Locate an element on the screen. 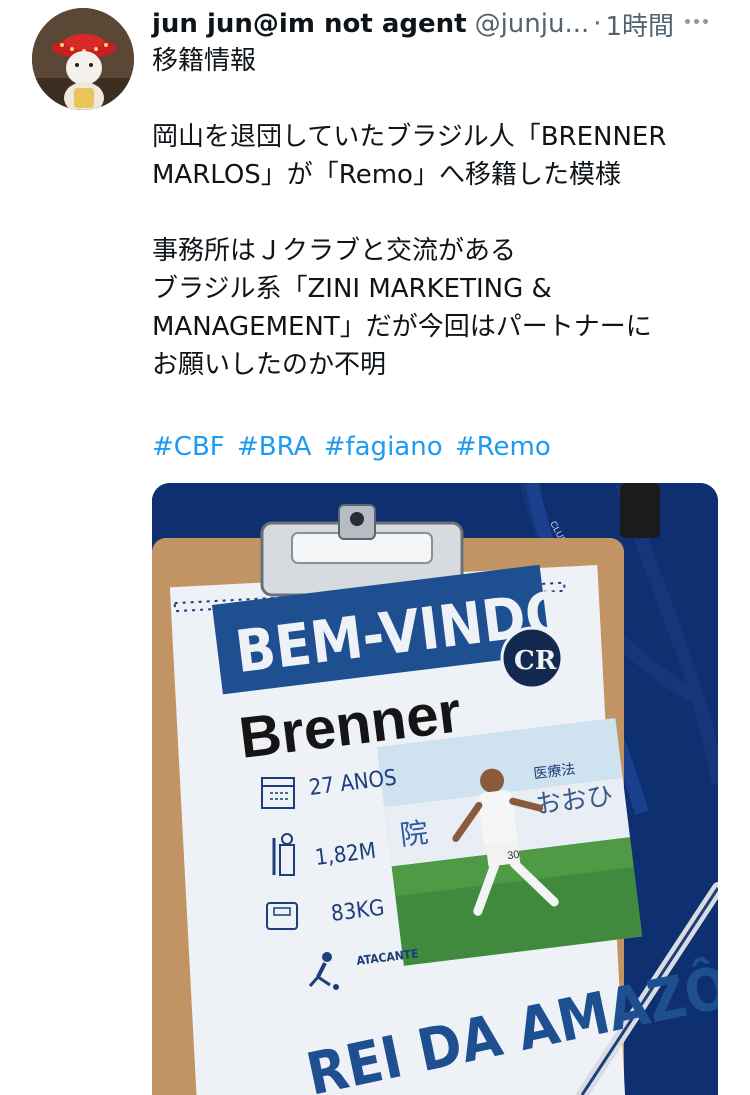 This screenshot has height=1095, width=750. hashtag-cbf: #CBF is located at coordinates (188, 447).